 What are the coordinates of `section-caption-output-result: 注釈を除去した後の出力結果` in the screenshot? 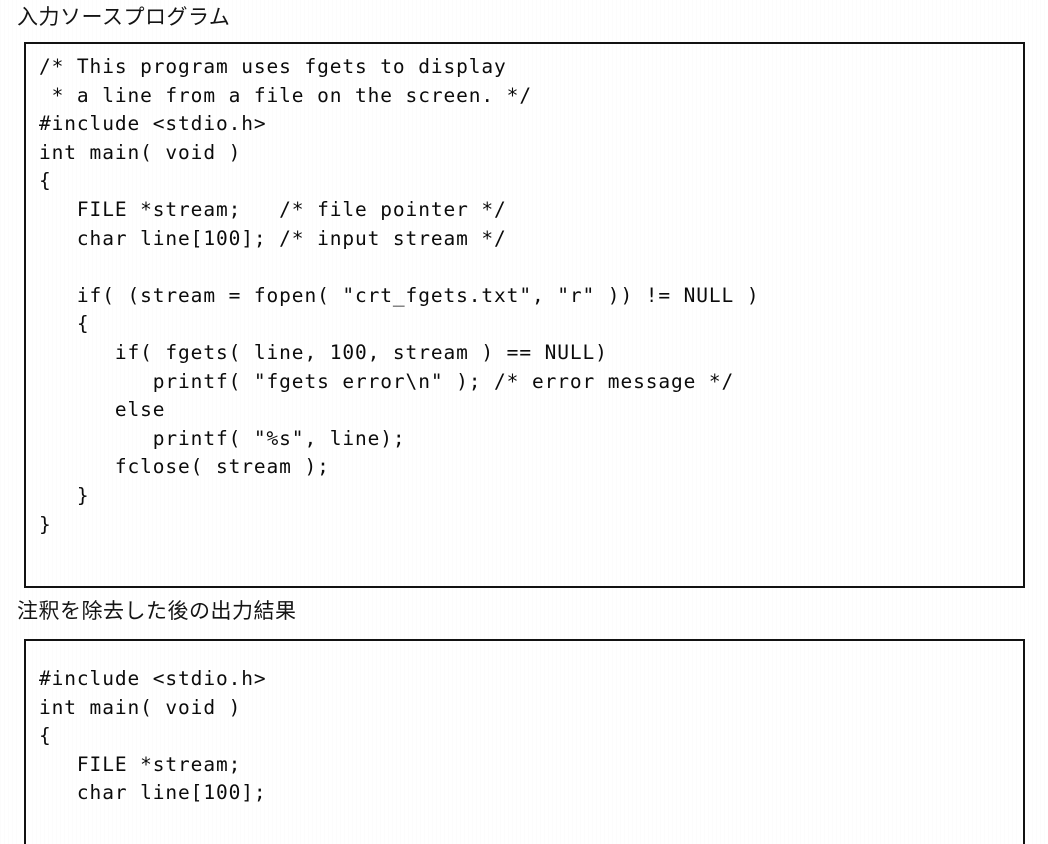 It's located at (157, 611).